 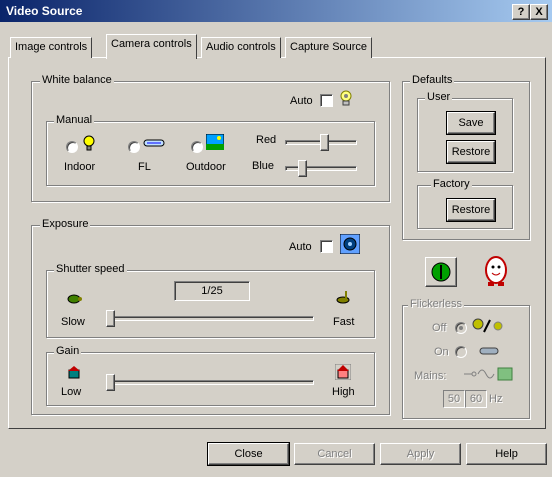 What do you see at coordinates (73, 322) in the screenshot?
I see `slow-label: Slow` at bounding box center [73, 322].